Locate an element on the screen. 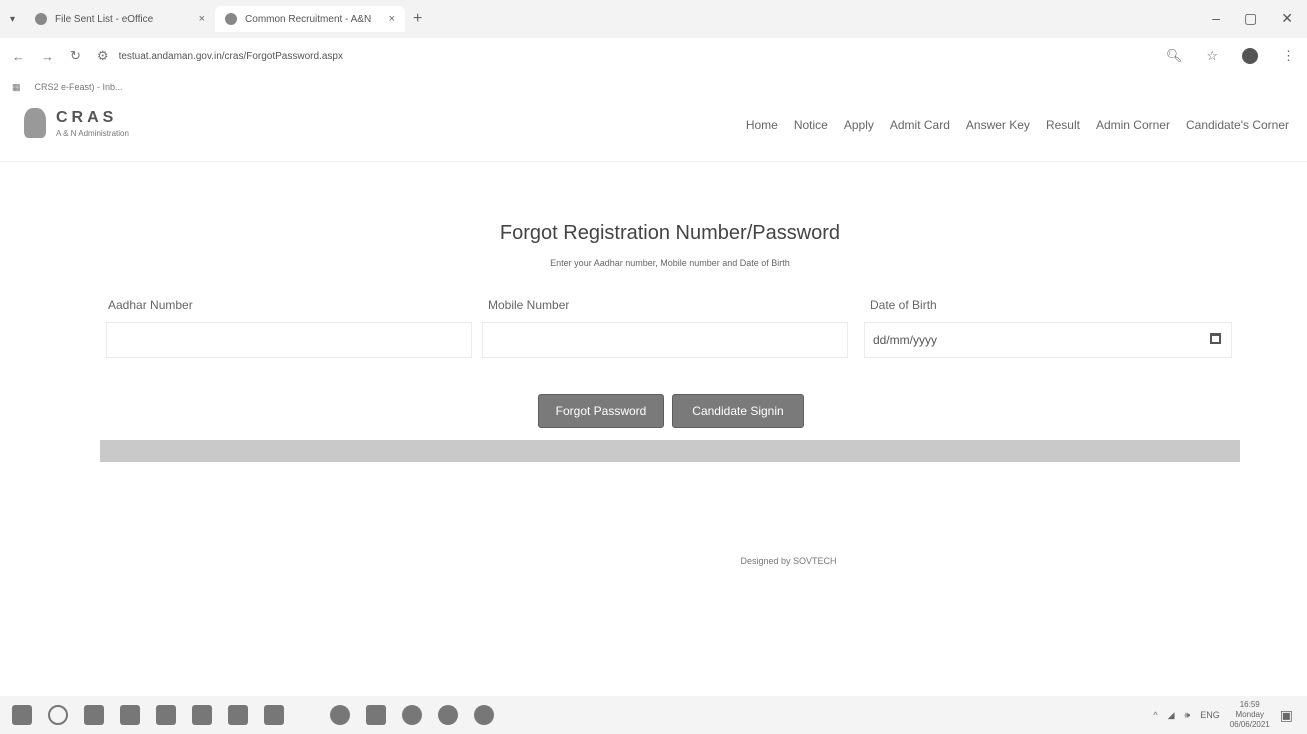 This screenshot has width=1307, height=734. nav-result: Result is located at coordinates (1063, 125).